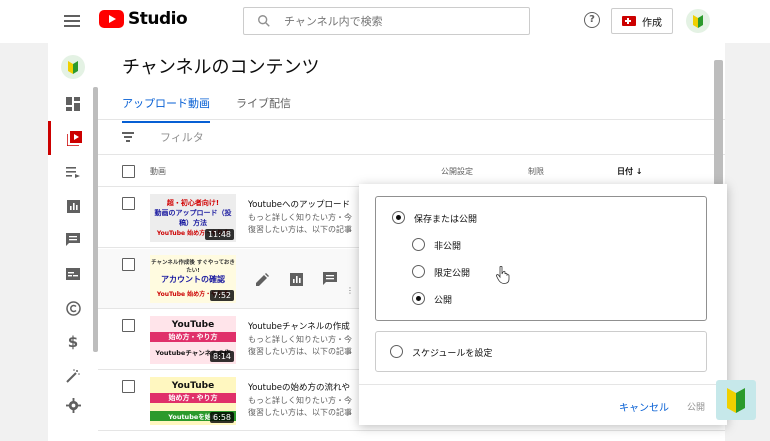  I want to click on channel-avatar, so click(73, 67).